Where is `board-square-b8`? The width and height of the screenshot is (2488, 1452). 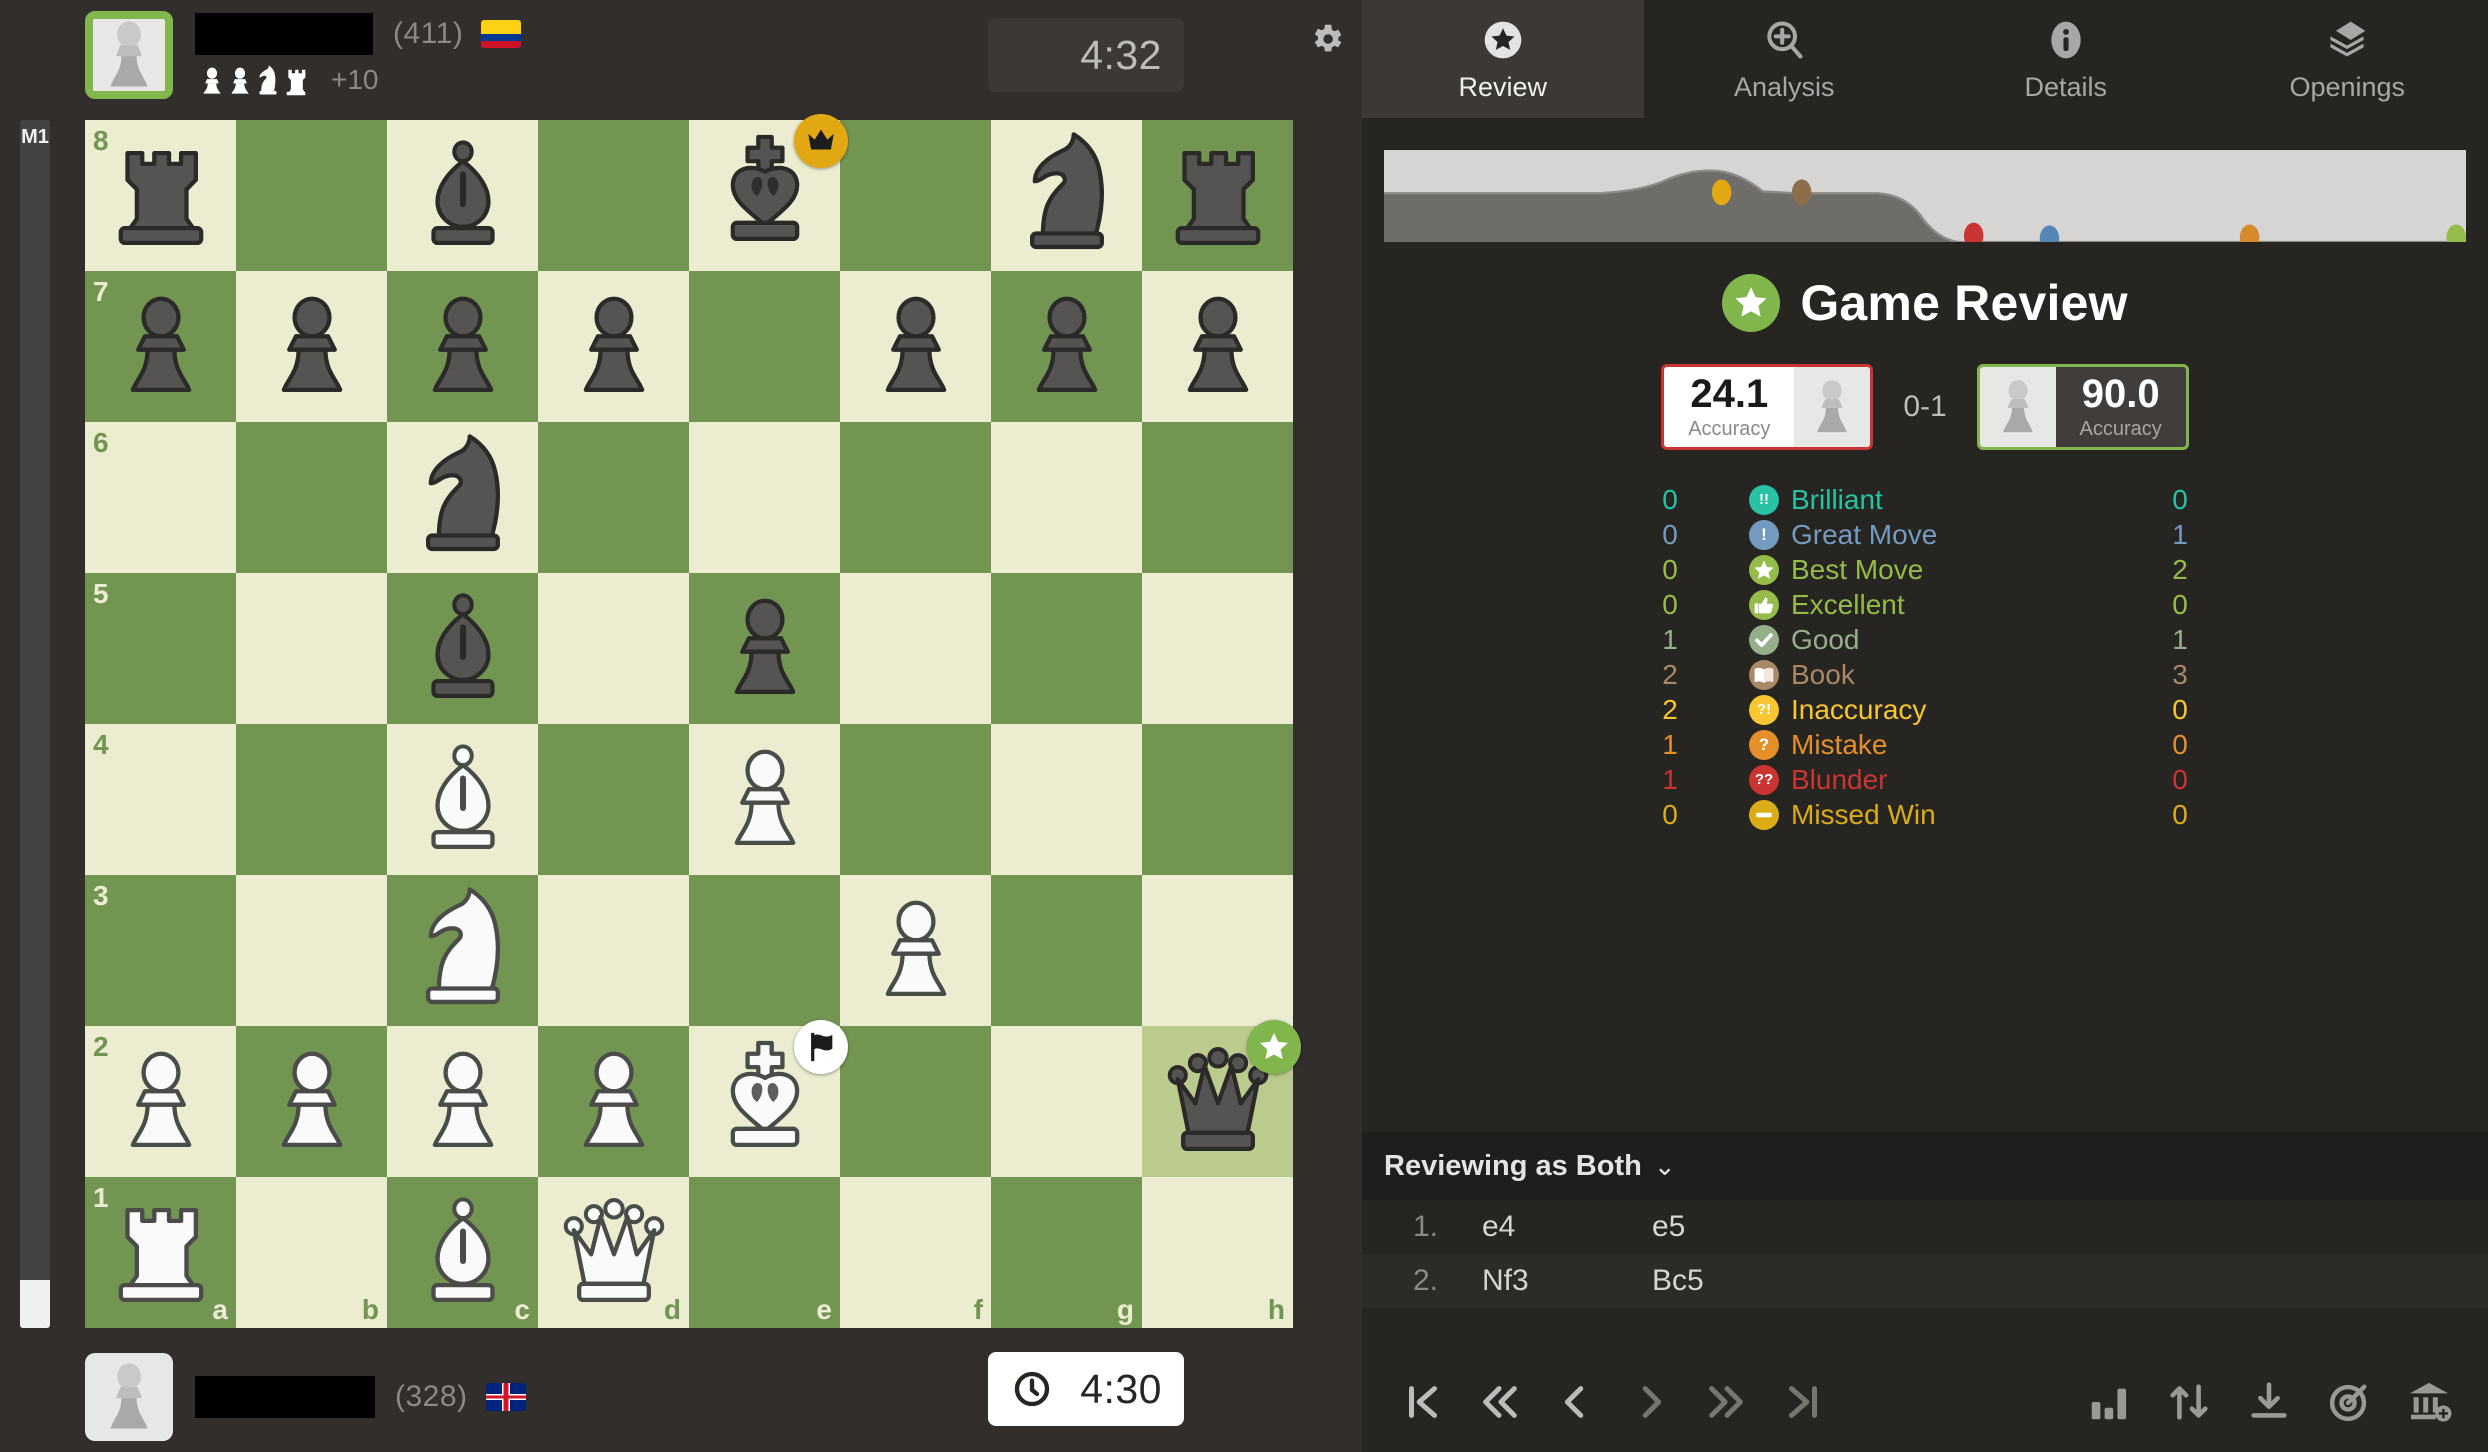 board-square-b8 is located at coordinates (311, 195).